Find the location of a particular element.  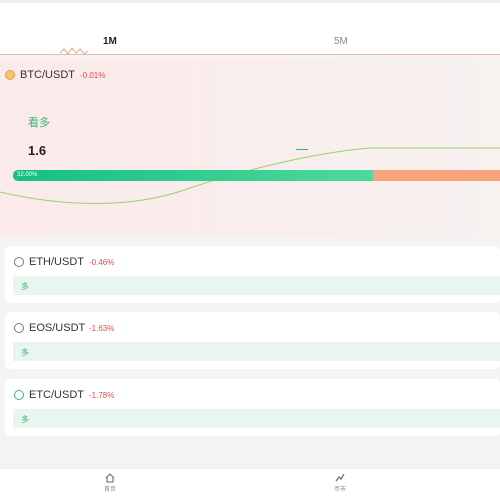

long-short-ratio-bar: 32.00% is located at coordinates (256, 175).